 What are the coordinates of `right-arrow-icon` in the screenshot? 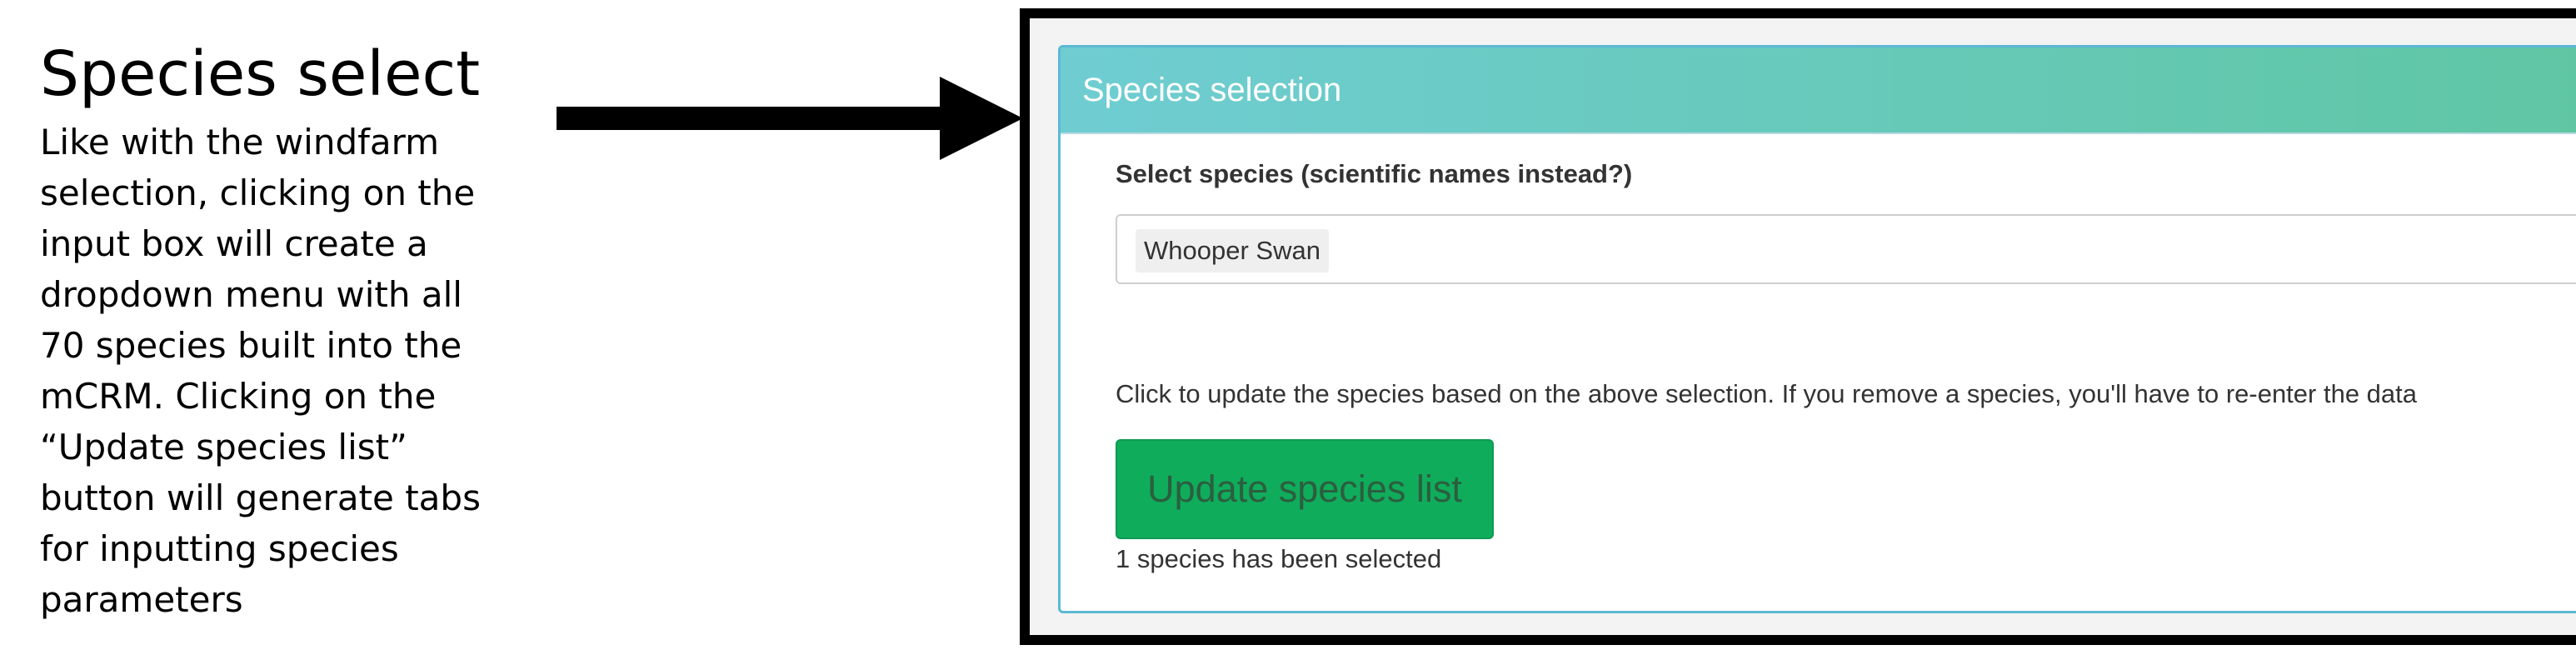 It's located at (790, 118).